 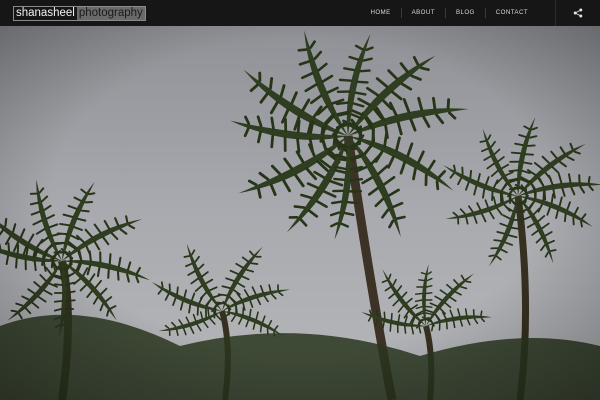 I want to click on share-button, so click(x=577, y=13).